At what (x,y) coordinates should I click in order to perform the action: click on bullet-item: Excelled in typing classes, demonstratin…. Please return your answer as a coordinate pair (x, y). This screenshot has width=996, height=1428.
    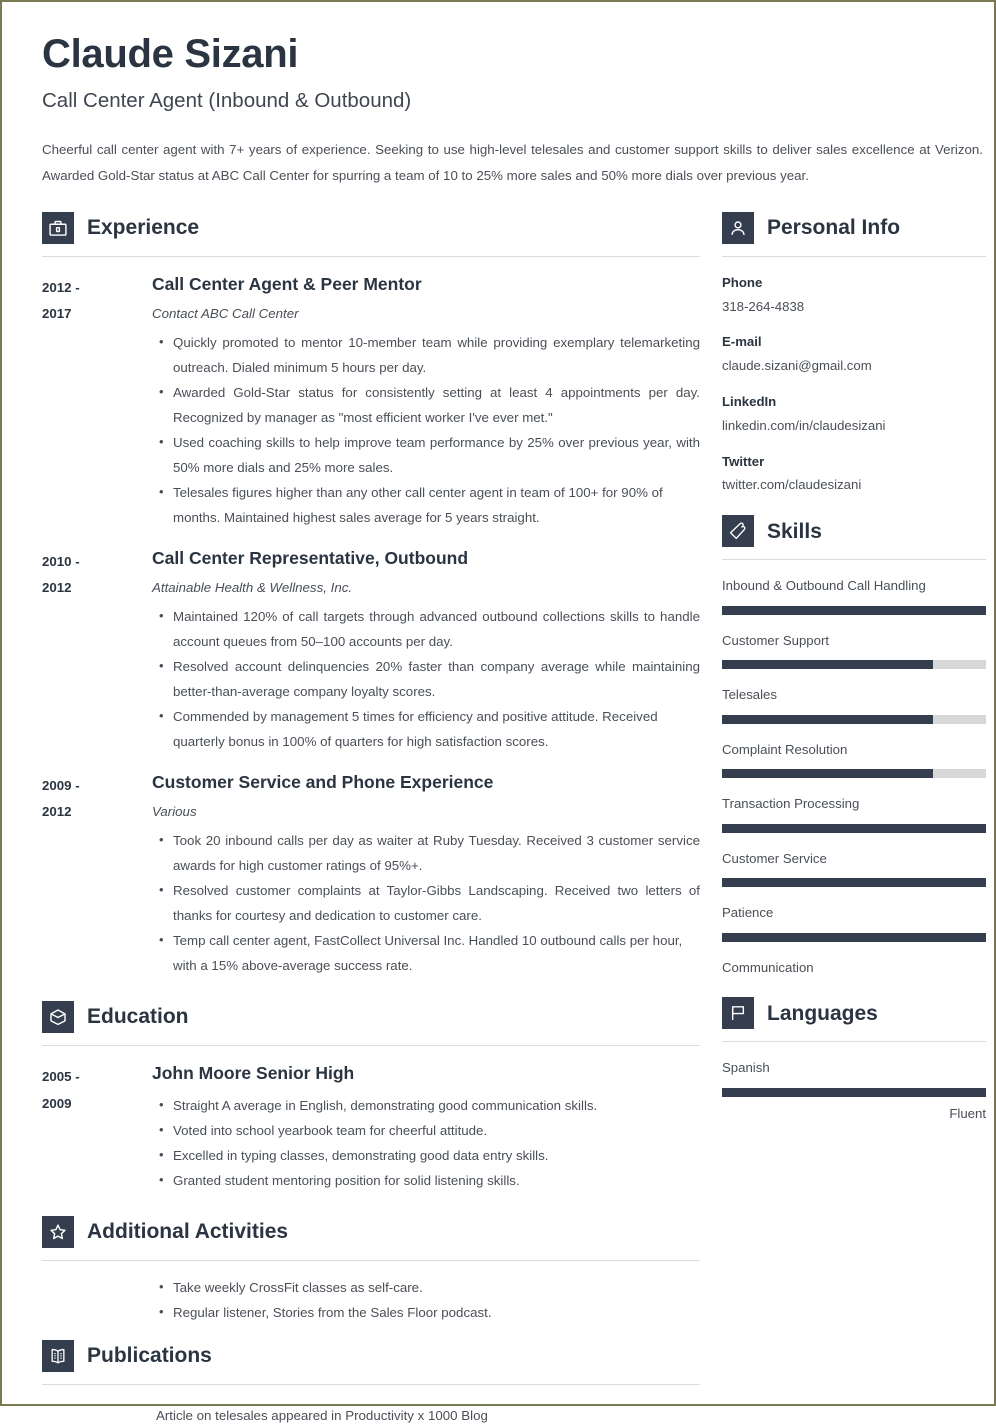
    Looking at the image, I should click on (428, 1156).